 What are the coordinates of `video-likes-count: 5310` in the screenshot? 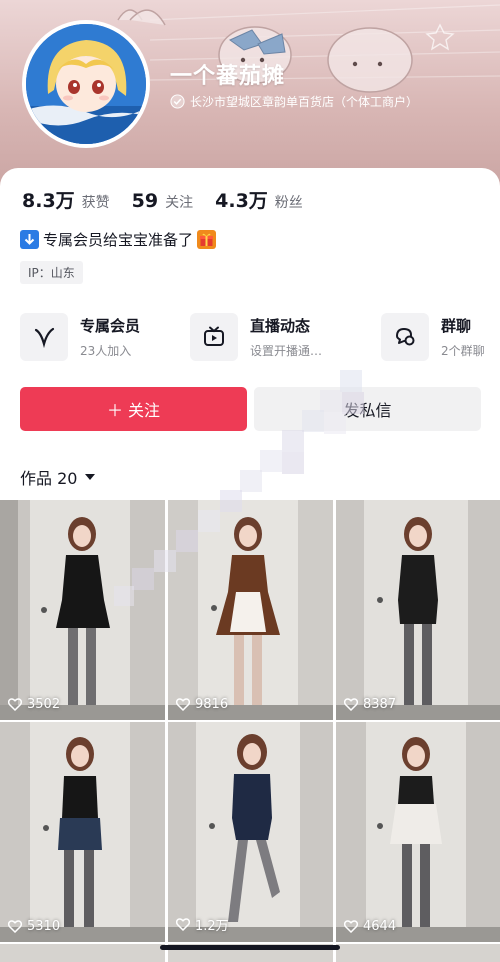 It's located at (44, 926).